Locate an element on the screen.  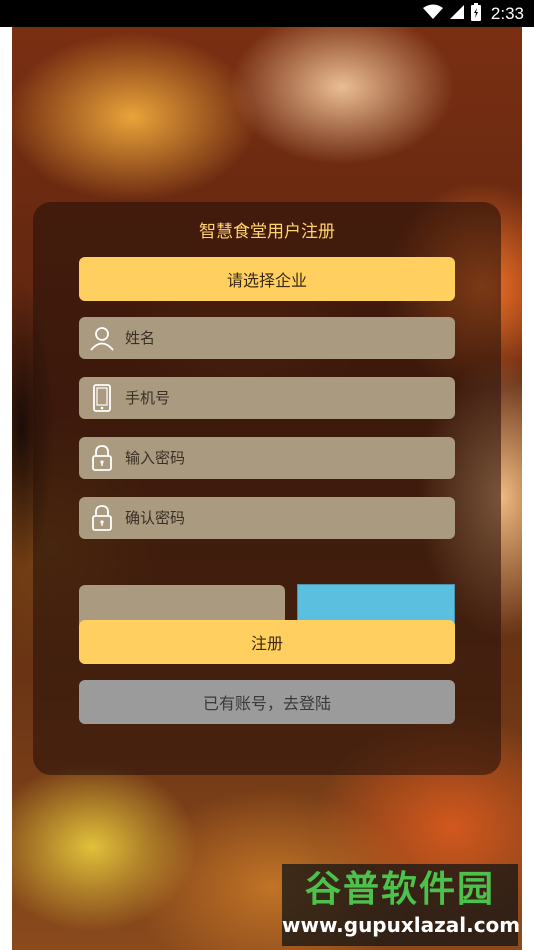
register-button: 注册 is located at coordinates (267, 642).